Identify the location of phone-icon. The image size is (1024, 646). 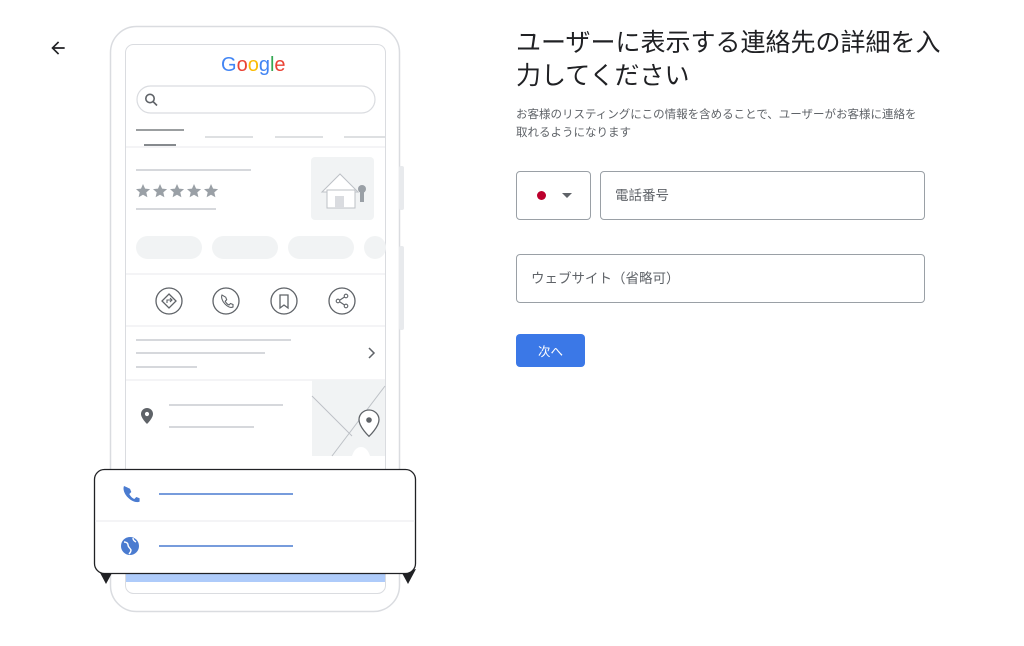
(226, 301).